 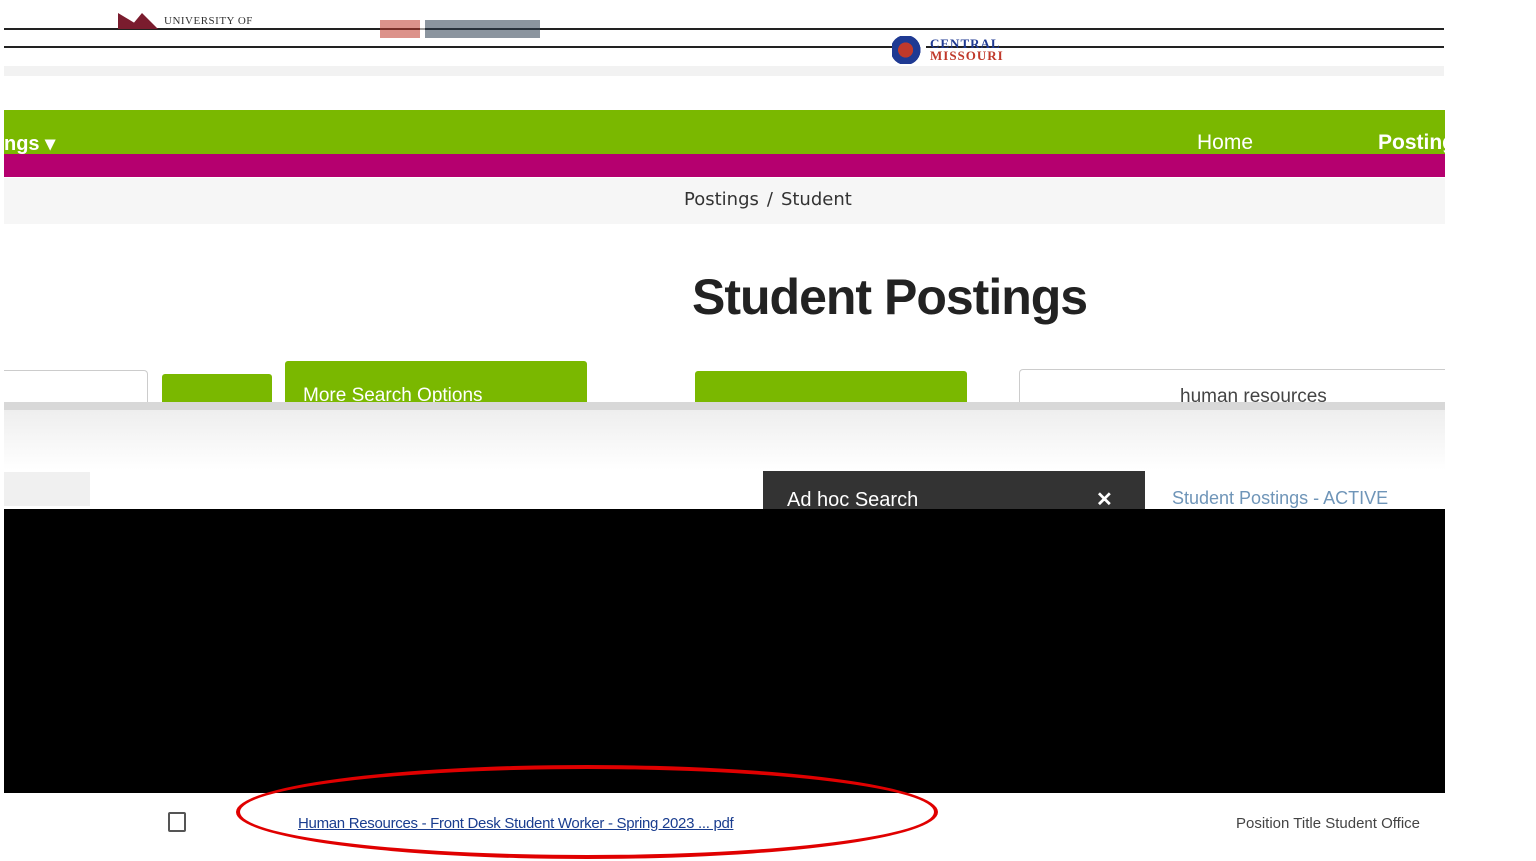 What do you see at coordinates (587, 812) in the screenshot?
I see `highlight-circle-annotation` at bounding box center [587, 812].